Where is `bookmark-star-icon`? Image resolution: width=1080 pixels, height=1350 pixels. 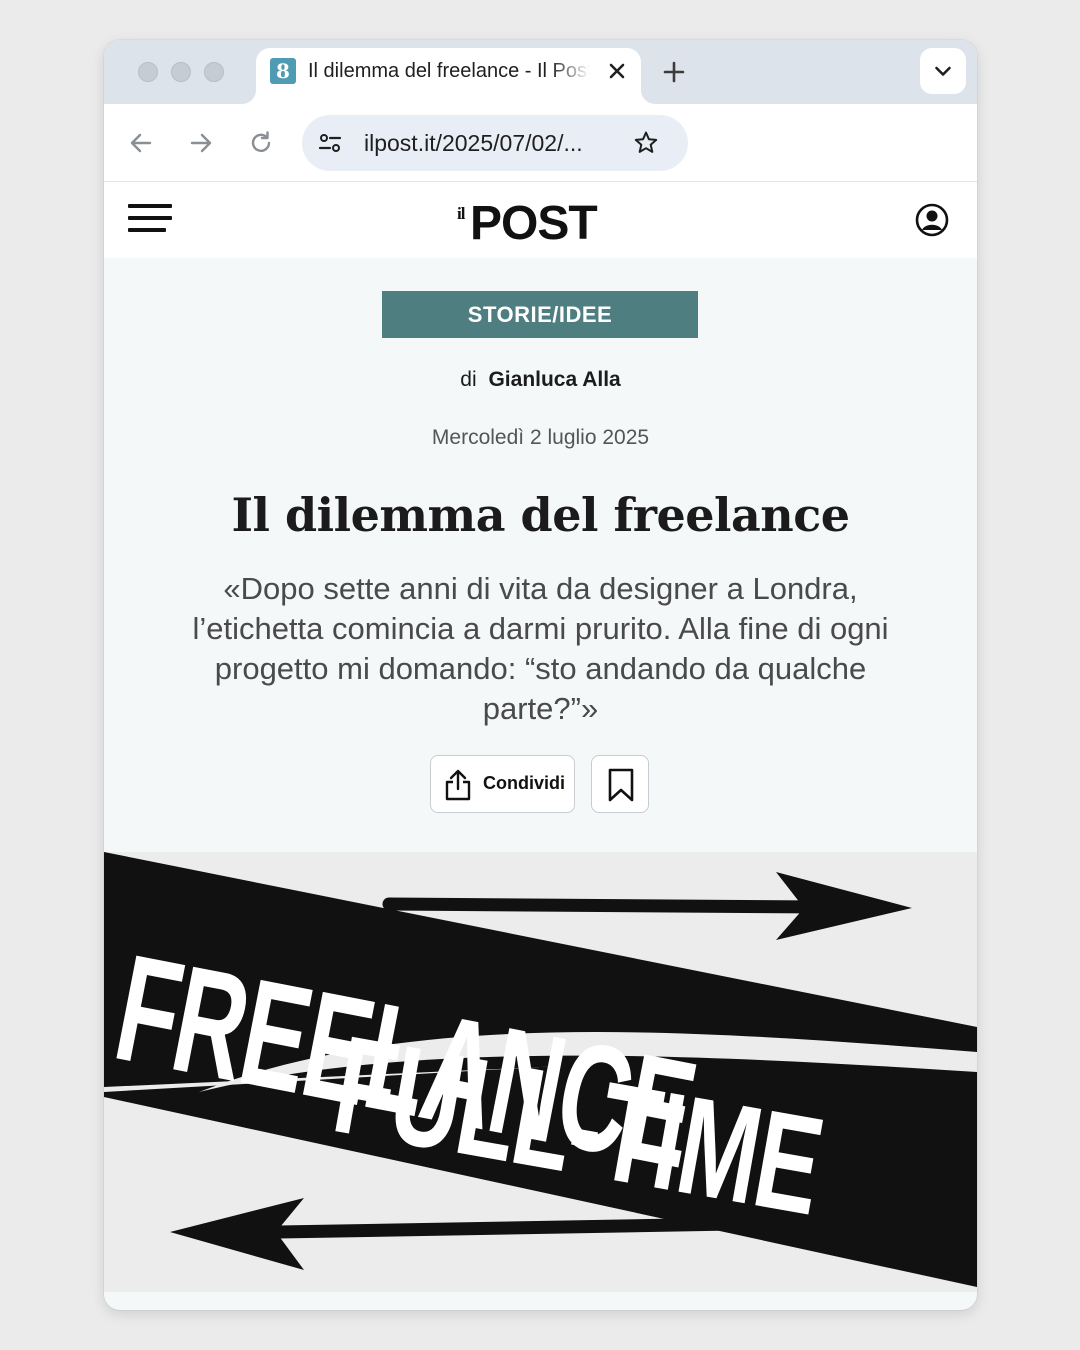
bookmark-star-icon is located at coordinates (646, 143).